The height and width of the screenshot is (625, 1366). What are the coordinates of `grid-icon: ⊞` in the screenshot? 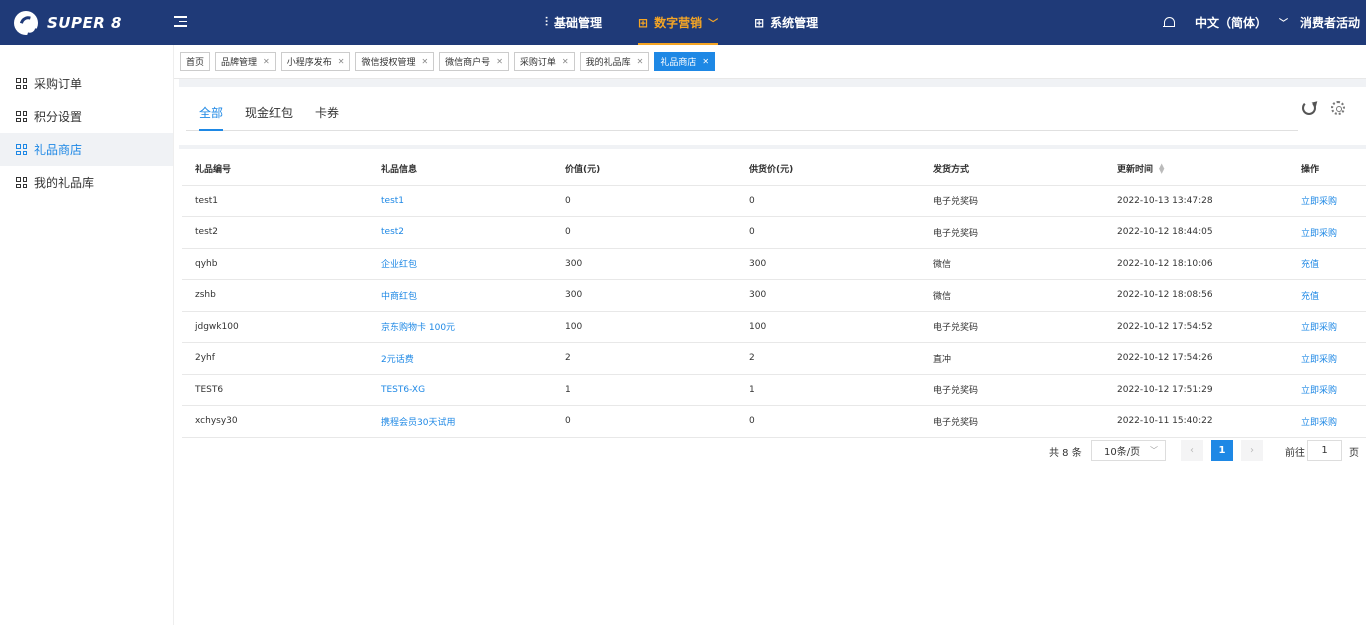 It's located at (643, 22).